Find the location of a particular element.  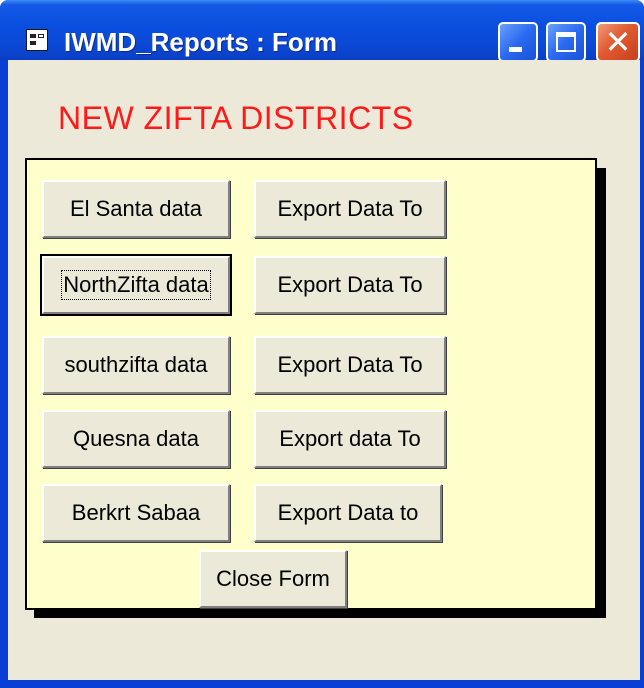

maximize-button is located at coordinates (566, 42).